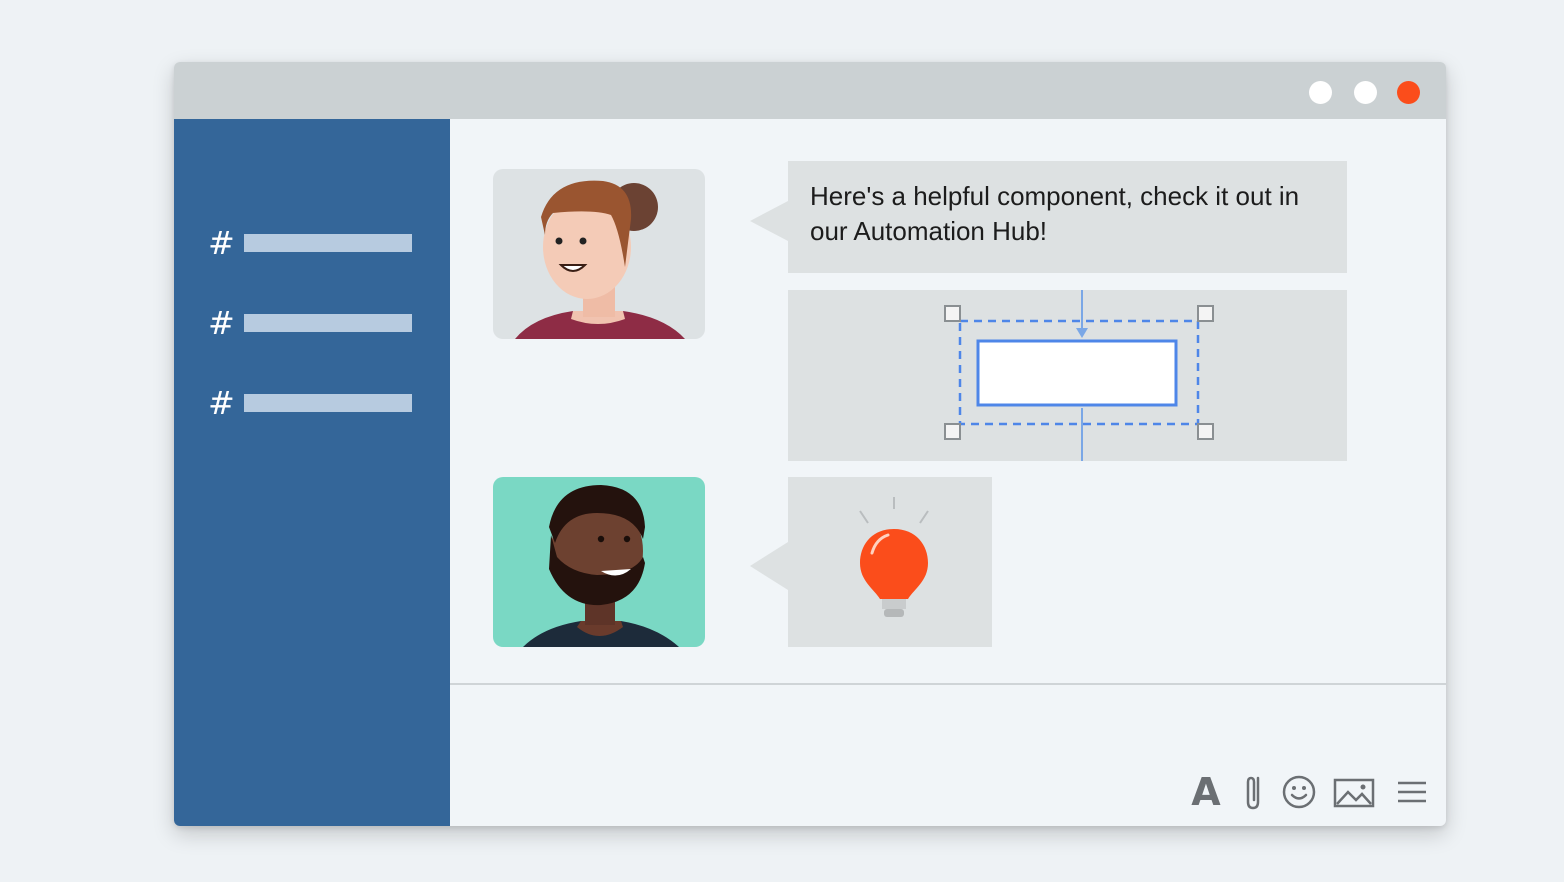 The image size is (1564, 882). What do you see at coordinates (1320, 92) in the screenshot?
I see `minimize-button` at bounding box center [1320, 92].